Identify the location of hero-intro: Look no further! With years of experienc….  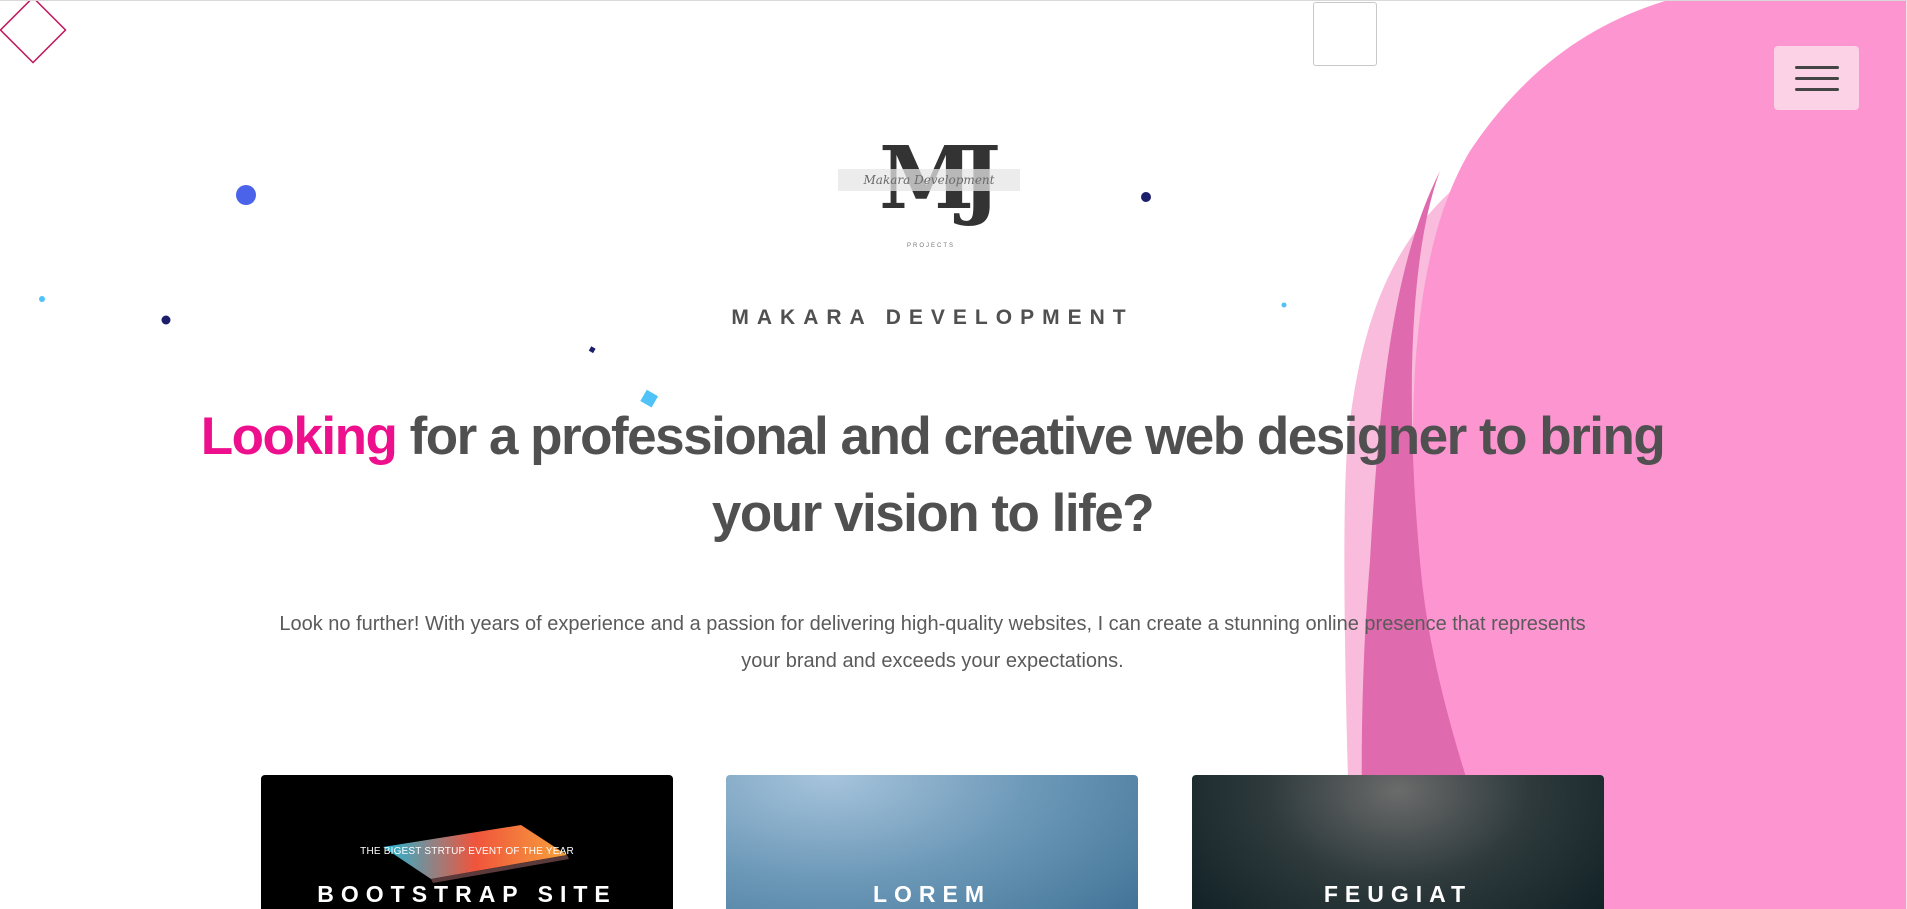
(932, 642).